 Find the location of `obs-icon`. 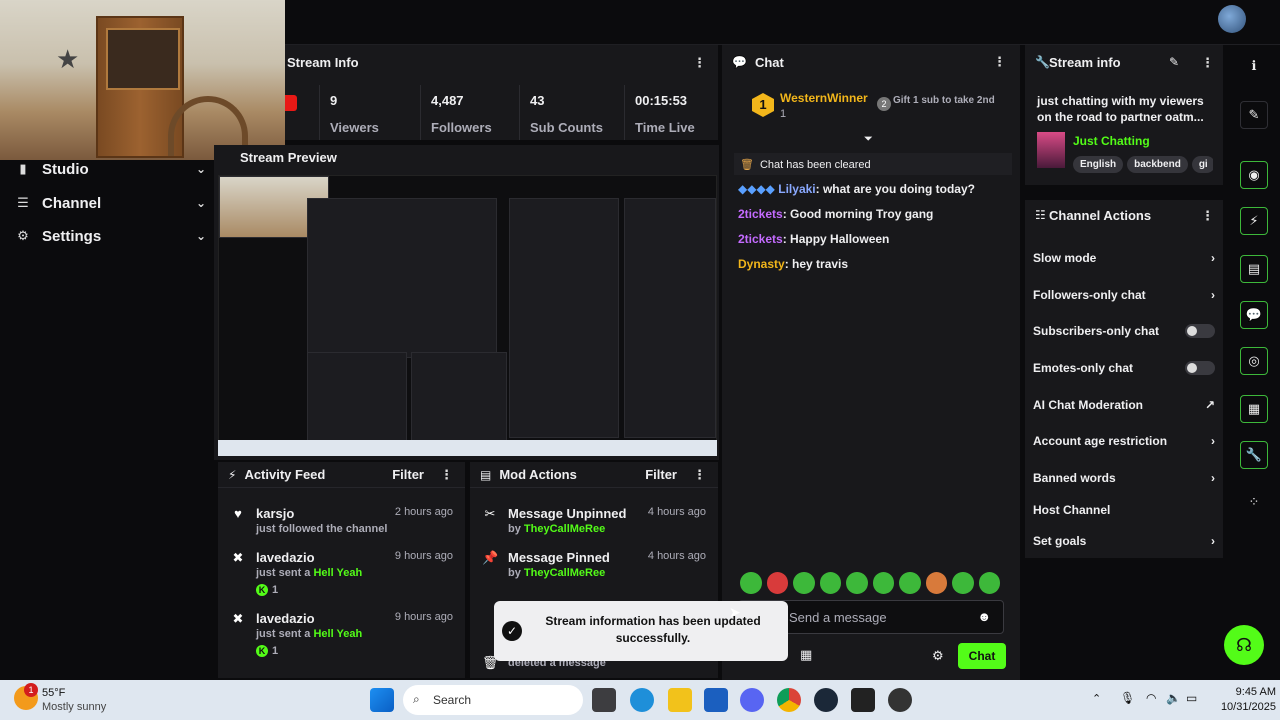

obs-icon is located at coordinates (900, 700).